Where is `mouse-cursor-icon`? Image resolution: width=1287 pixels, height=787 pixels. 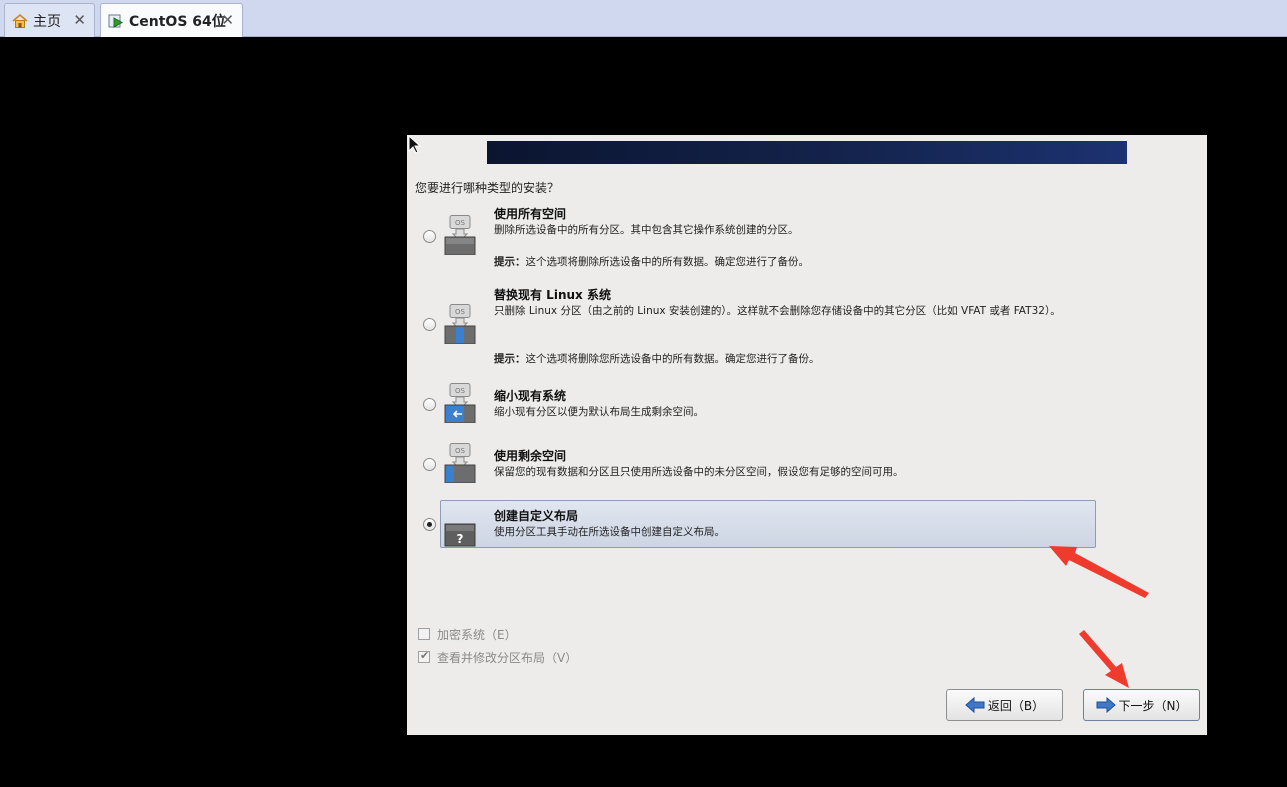 mouse-cursor-icon is located at coordinates (415, 144).